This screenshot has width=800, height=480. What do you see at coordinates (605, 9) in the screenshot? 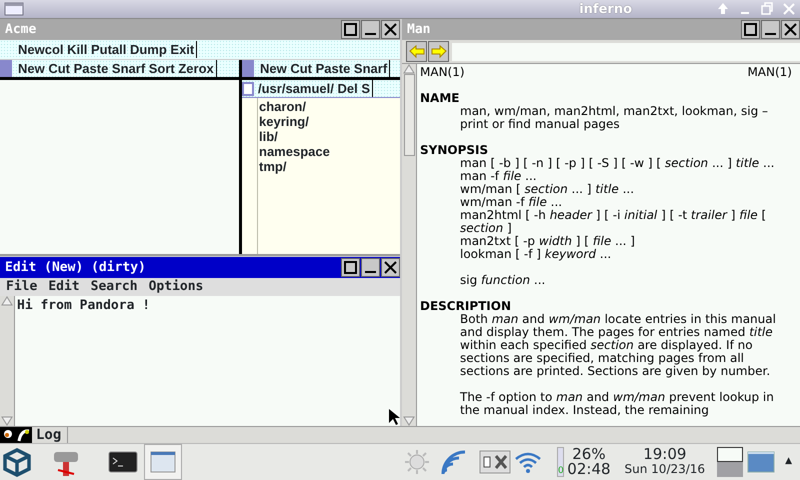
I see `window-title: inferno` at bounding box center [605, 9].